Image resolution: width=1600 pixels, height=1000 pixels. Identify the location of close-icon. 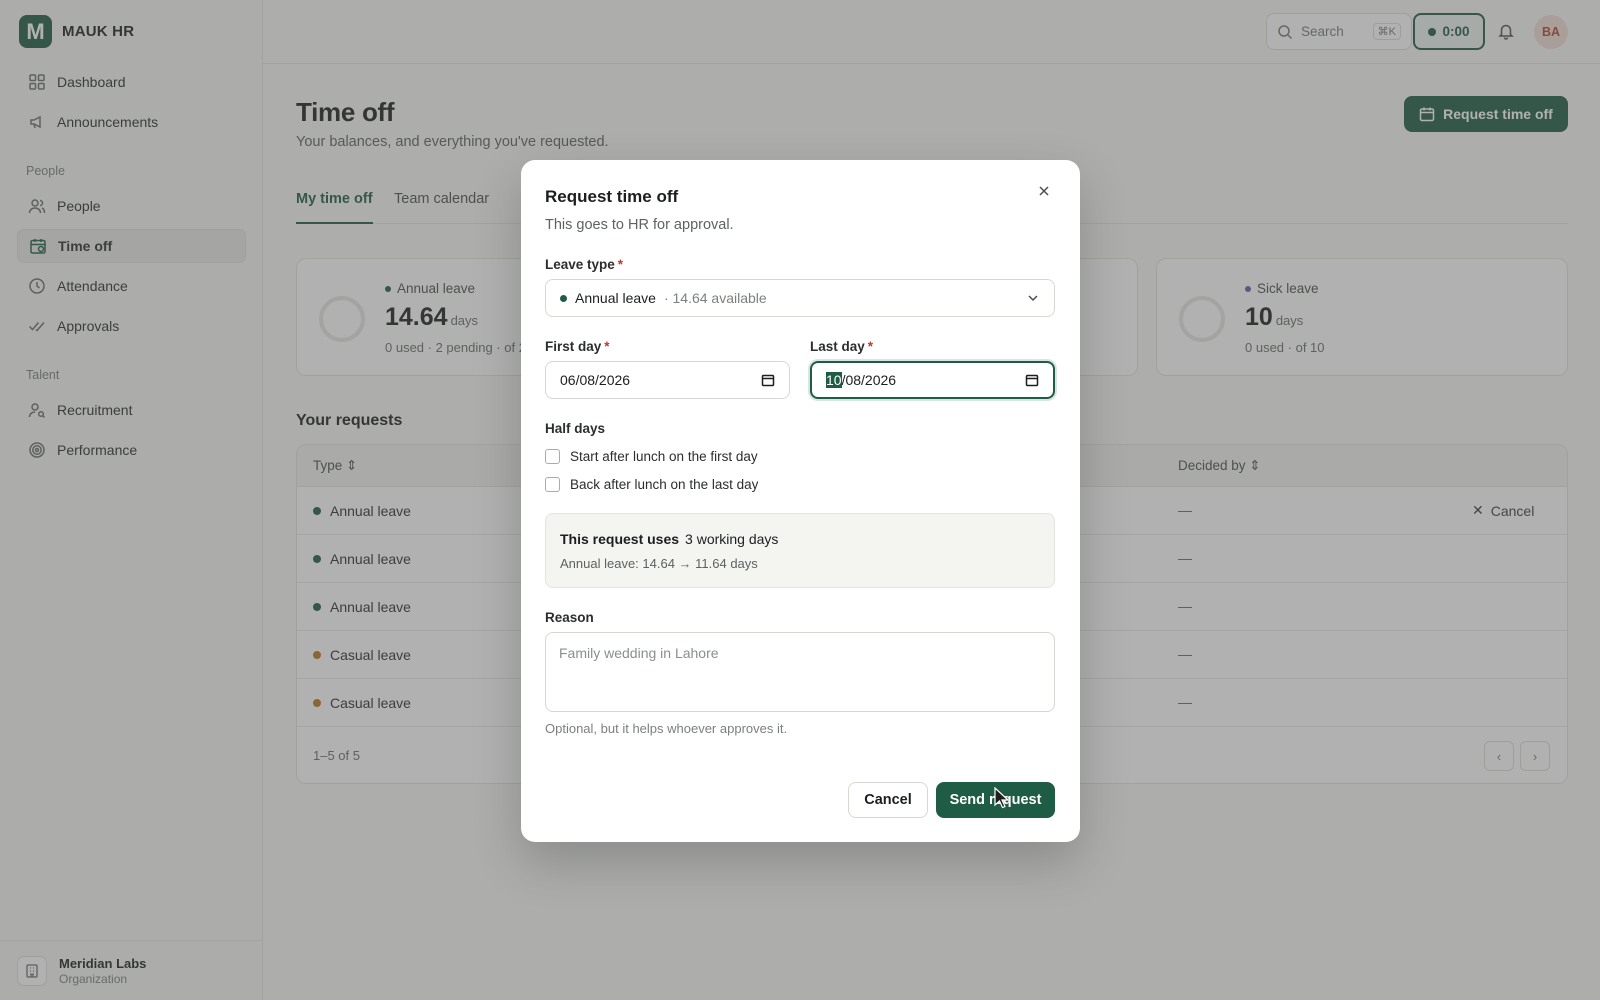
(1044, 193).